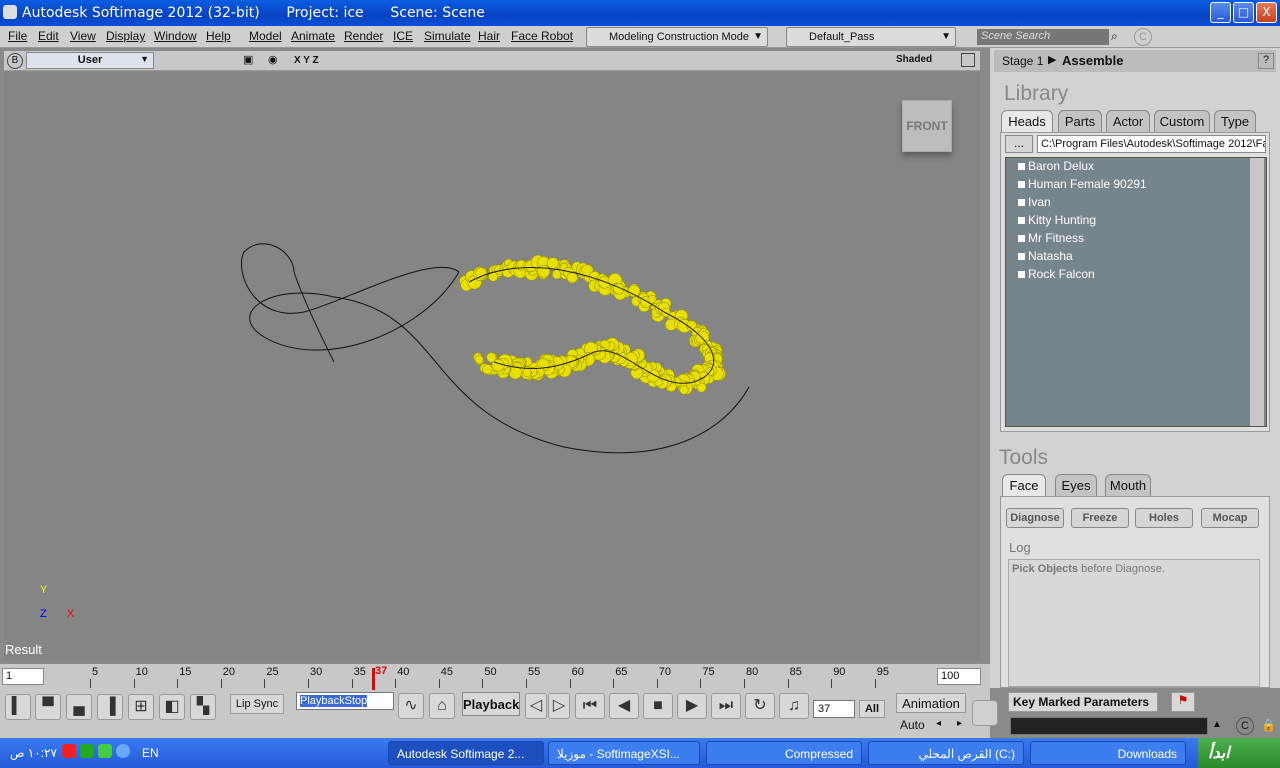  Describe the element at coordinates (1266, 12) in the screenshot. I see `close-button: X` at that location.